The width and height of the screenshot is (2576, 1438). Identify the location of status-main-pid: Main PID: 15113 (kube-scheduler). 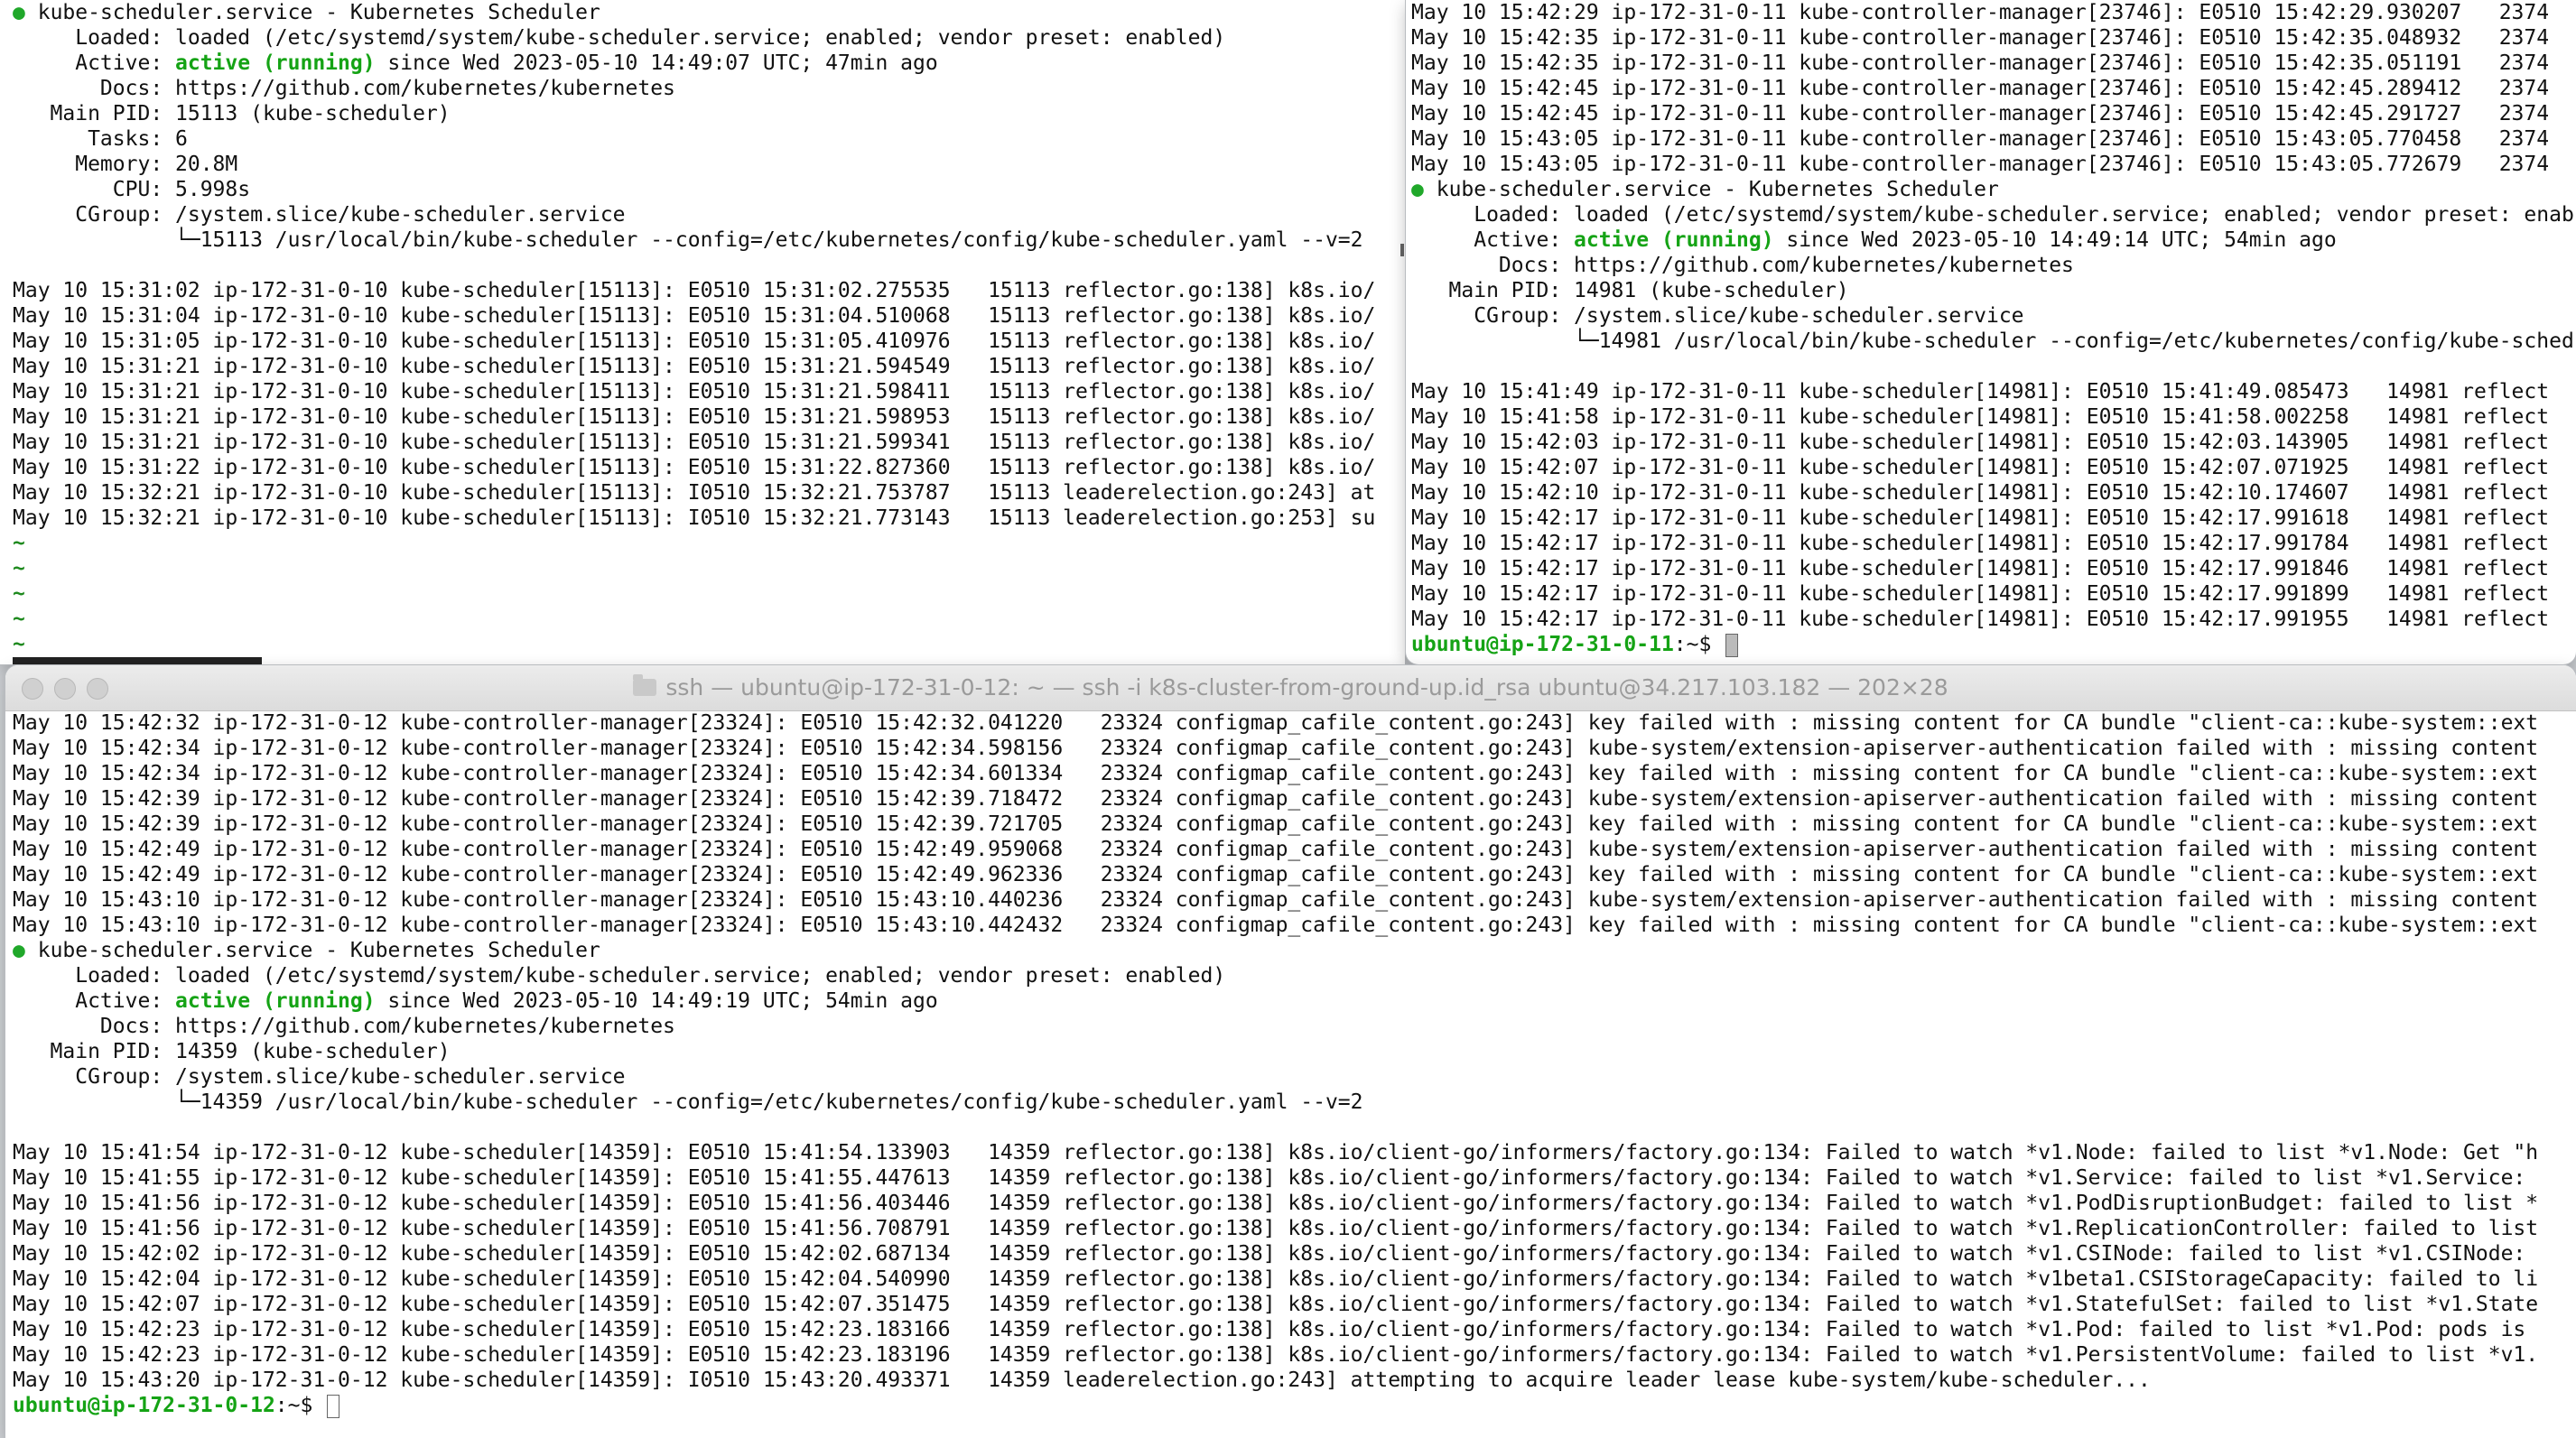
(232, 114).